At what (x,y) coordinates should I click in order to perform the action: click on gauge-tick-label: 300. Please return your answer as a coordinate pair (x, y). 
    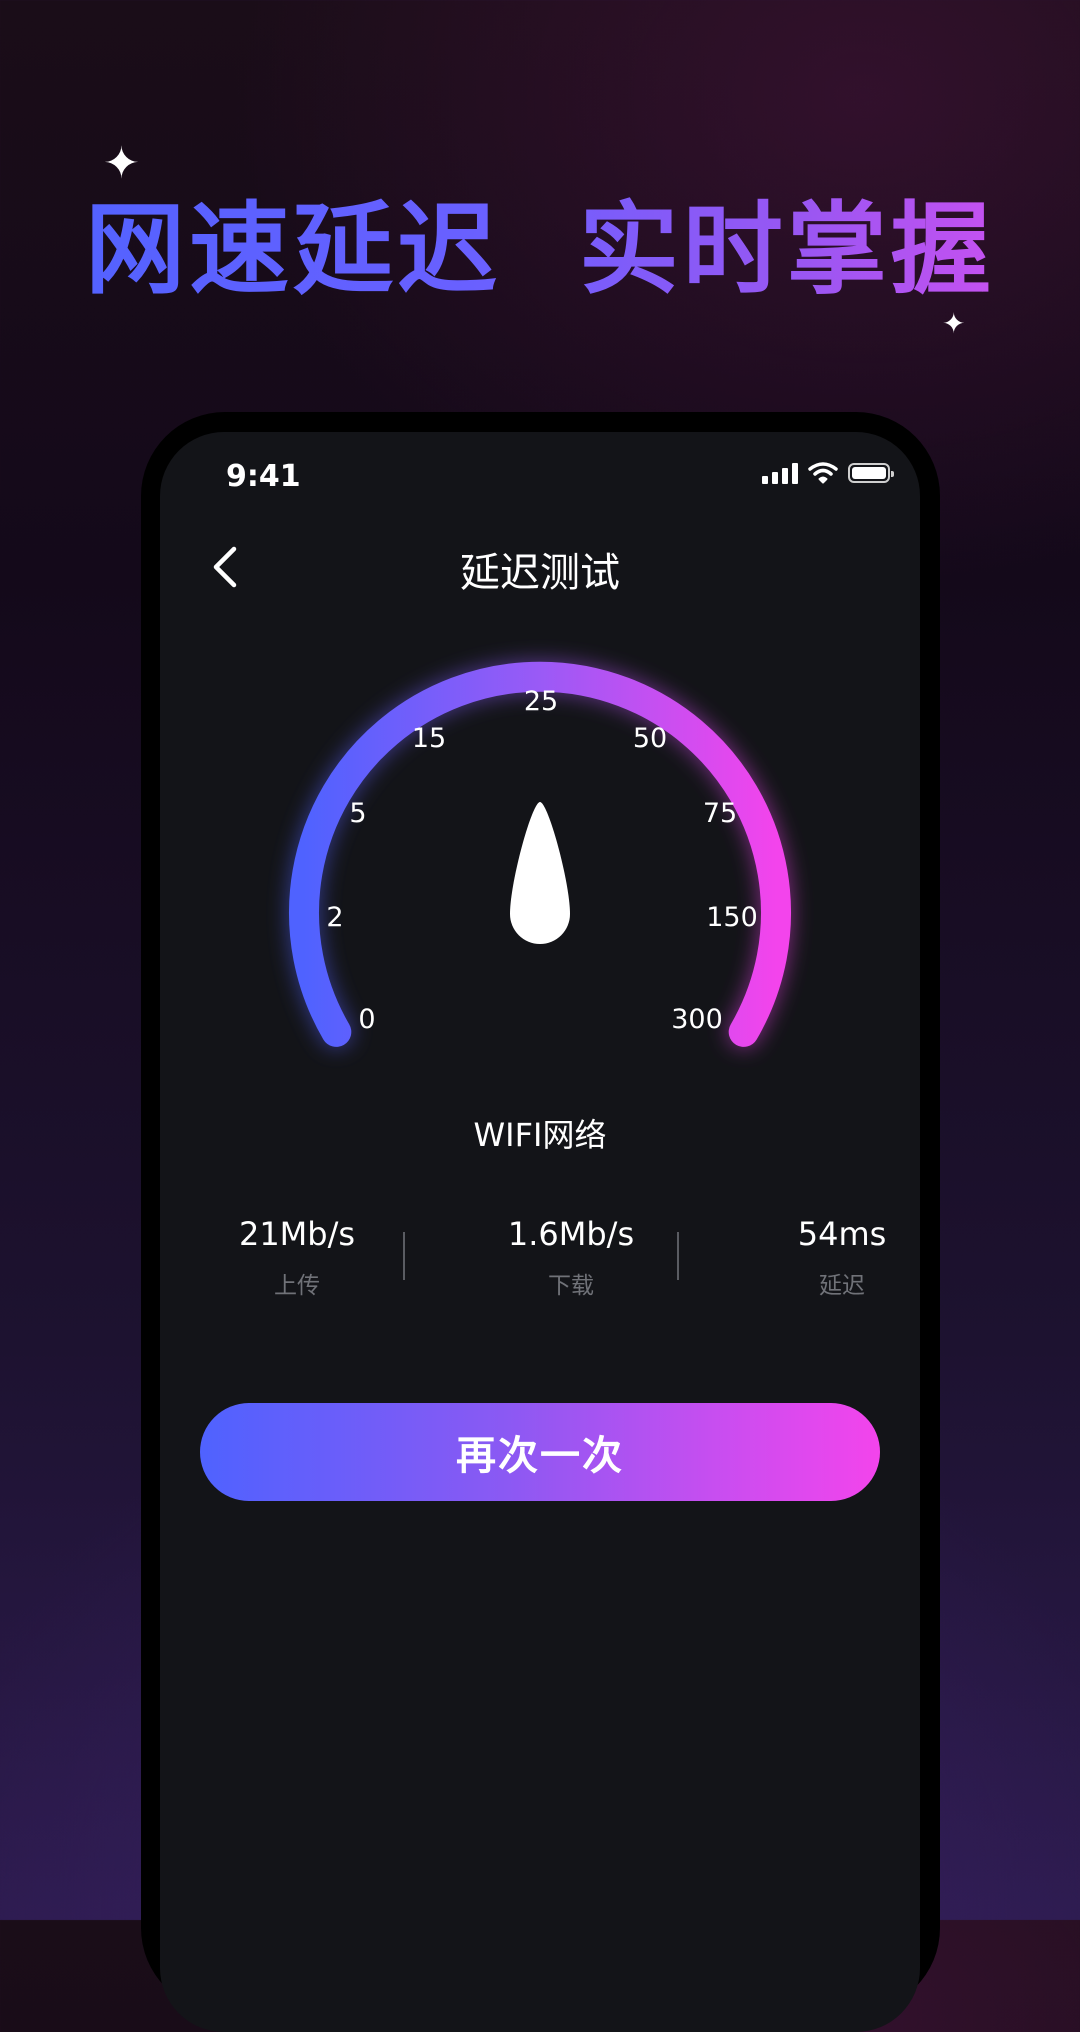
    Looking at the image, I should click on (697, 1019).